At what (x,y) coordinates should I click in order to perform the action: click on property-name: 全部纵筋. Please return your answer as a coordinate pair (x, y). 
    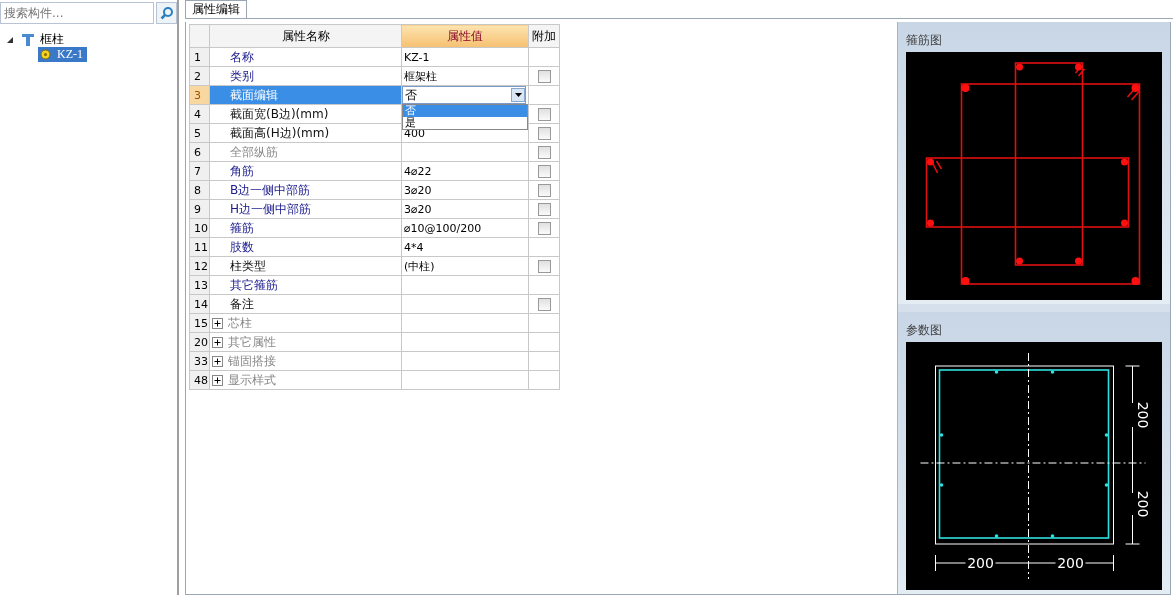
    Looking at the image, I should click on (253, 152).